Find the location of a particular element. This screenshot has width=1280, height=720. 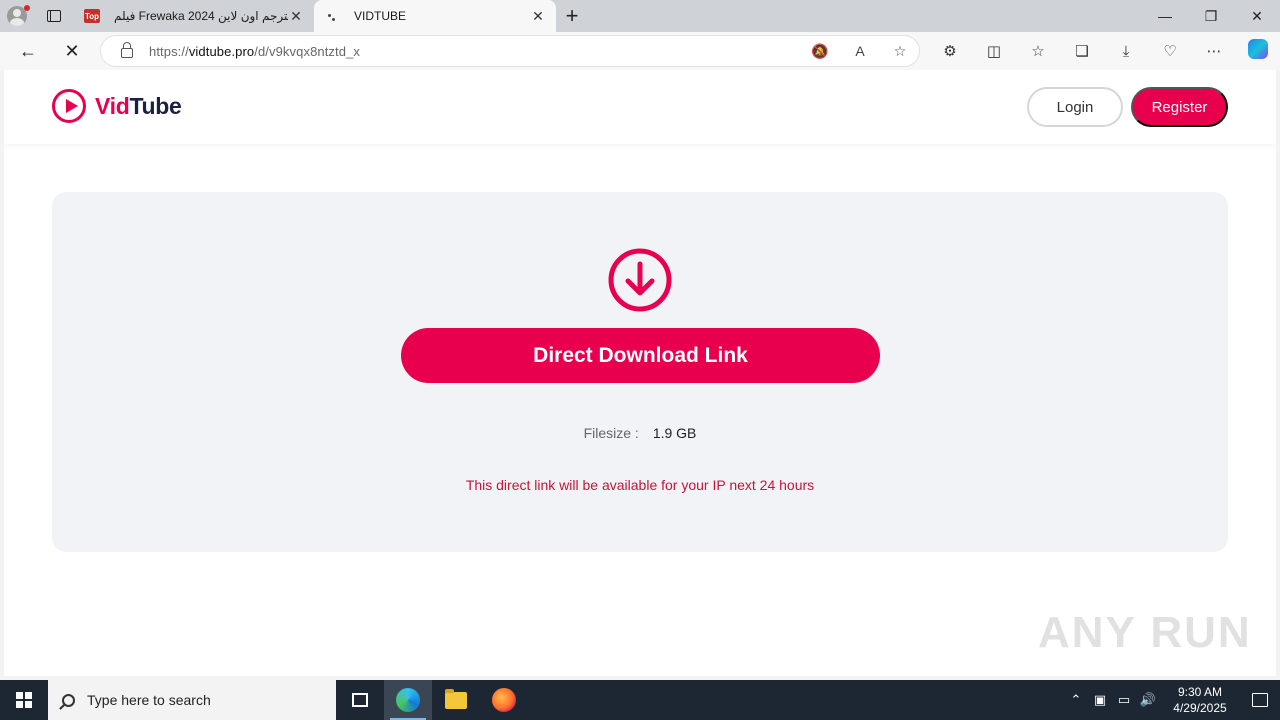

tab-actions-button is located at coordinates (54, 16).